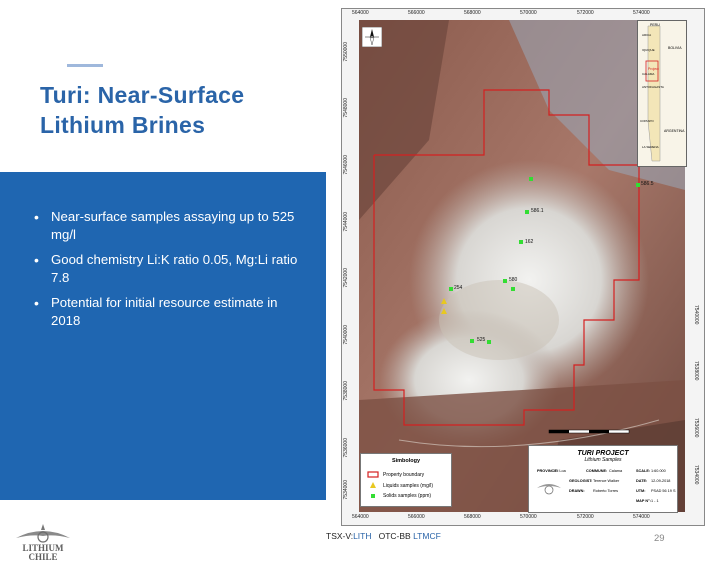 This screenshot has height=563, width=725. Describe the element at coordinates (123, 125) in the screenshot. I see `title-line-2: Lithium Brines` at that location.